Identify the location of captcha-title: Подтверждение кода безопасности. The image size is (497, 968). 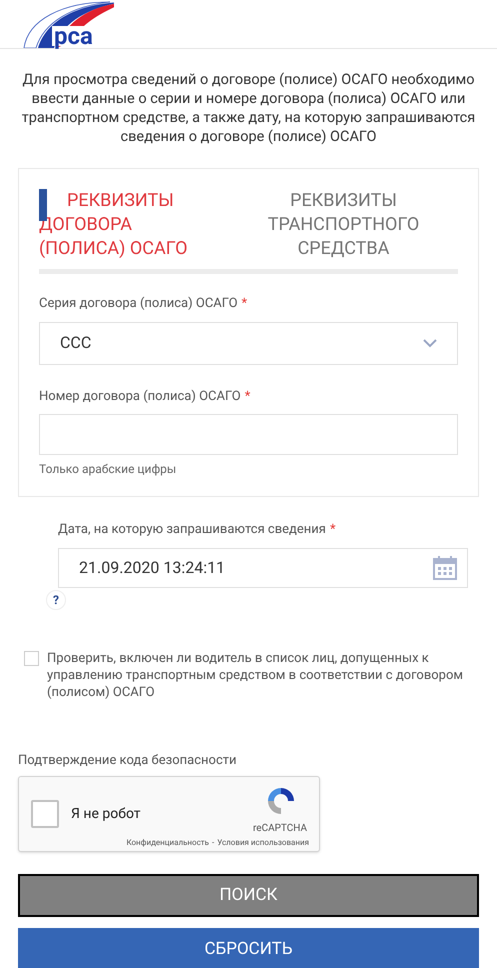
(128, 761).